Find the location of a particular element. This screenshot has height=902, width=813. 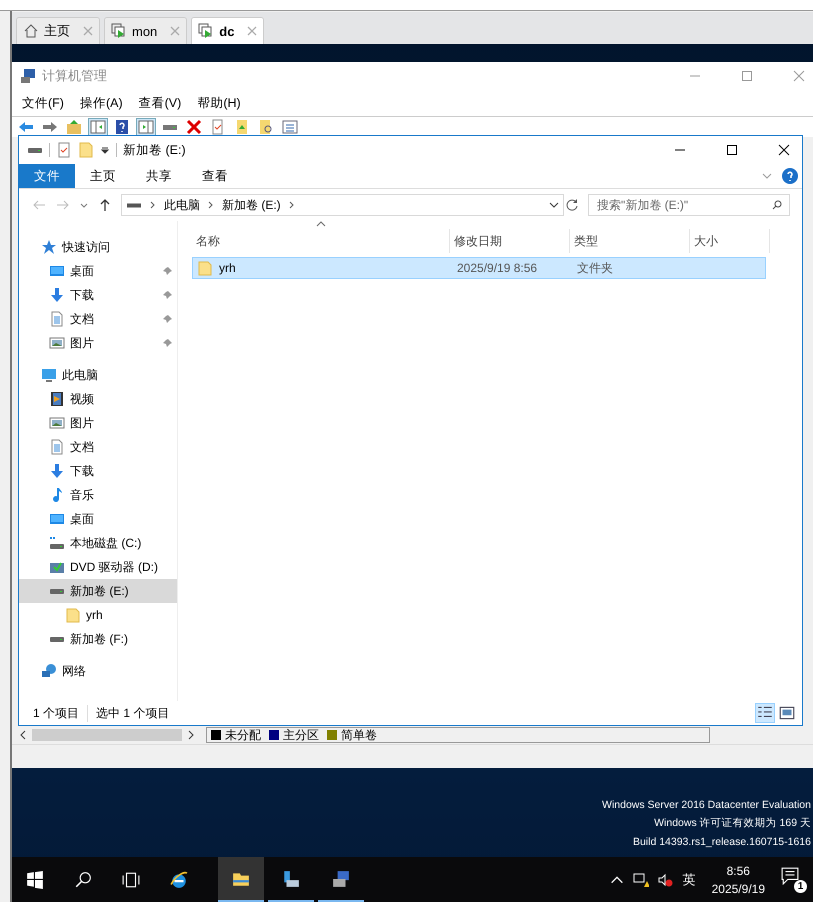

legend-label: 简单卷 is located at coordinates (359, 735).